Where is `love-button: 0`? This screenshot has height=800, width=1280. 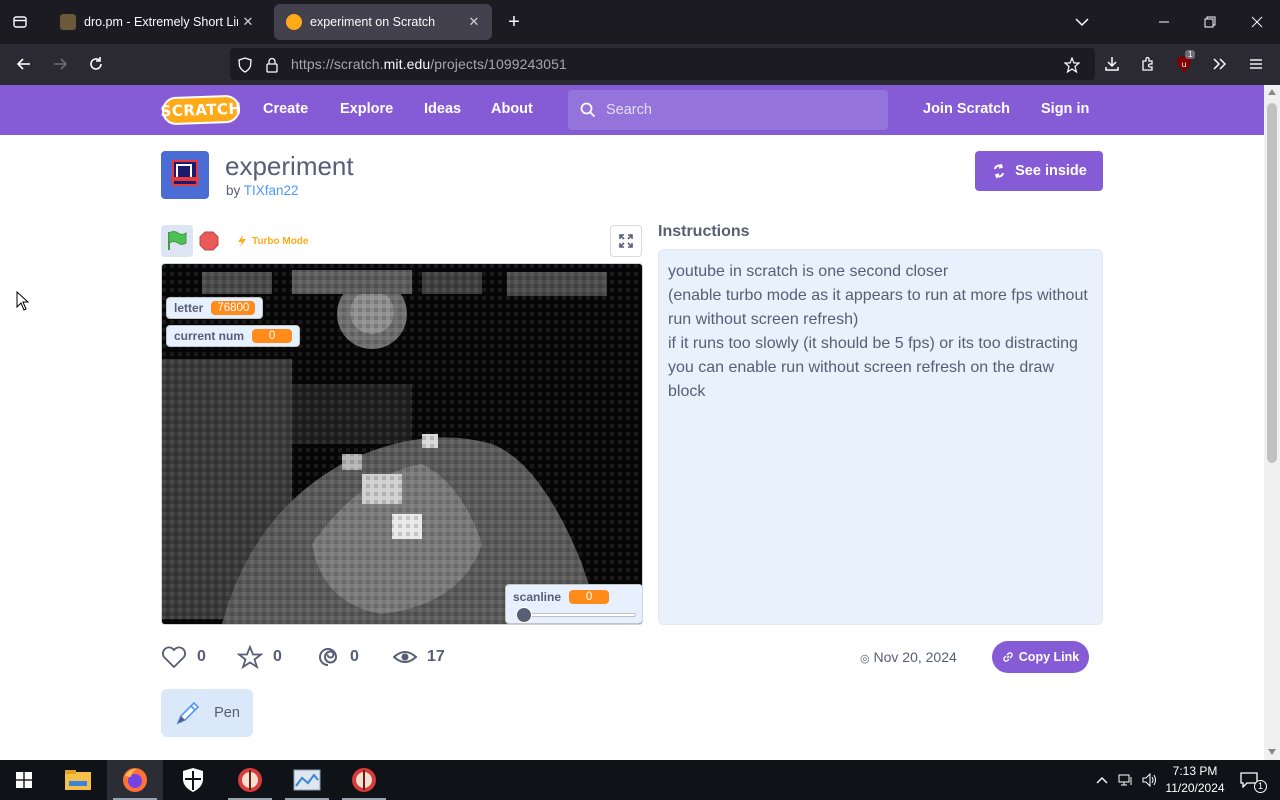
love-button: 0 is located at coordinates (183, 657).